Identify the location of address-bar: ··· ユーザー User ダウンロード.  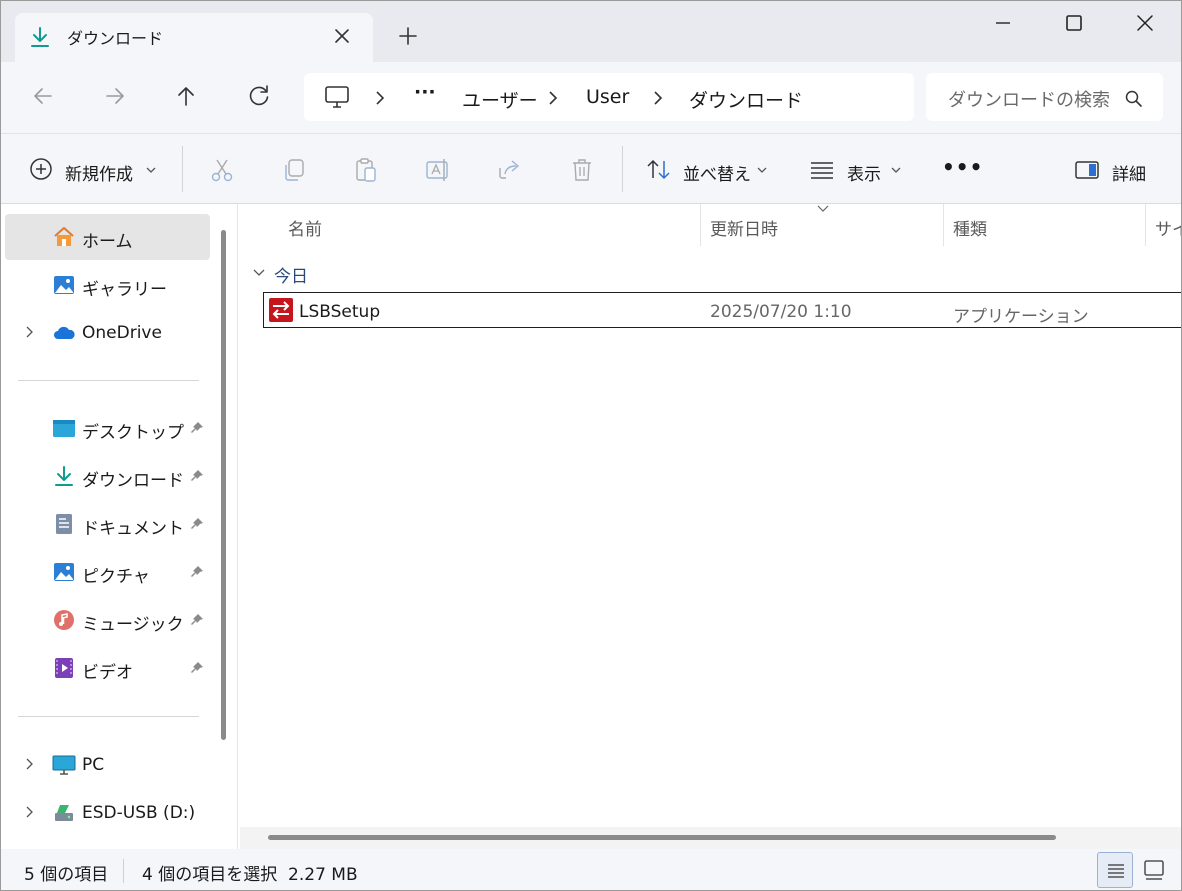
(609, 97).